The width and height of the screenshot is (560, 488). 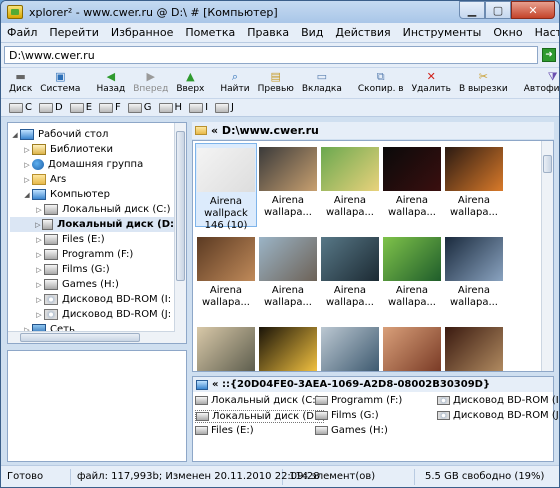 I want to click on drive-button: D, so click(x=50, y=107).